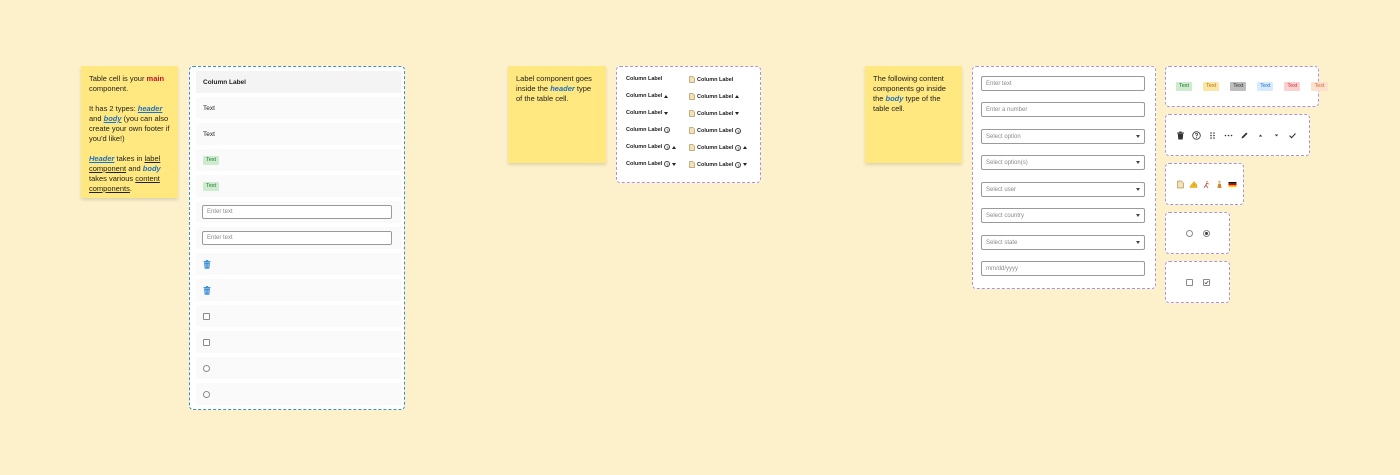 The width and height of the screenshot is (1400, 475). Describe the element at coordinates (1232, 185) in the screenshot. I see `germany-flag-icon` at that location.